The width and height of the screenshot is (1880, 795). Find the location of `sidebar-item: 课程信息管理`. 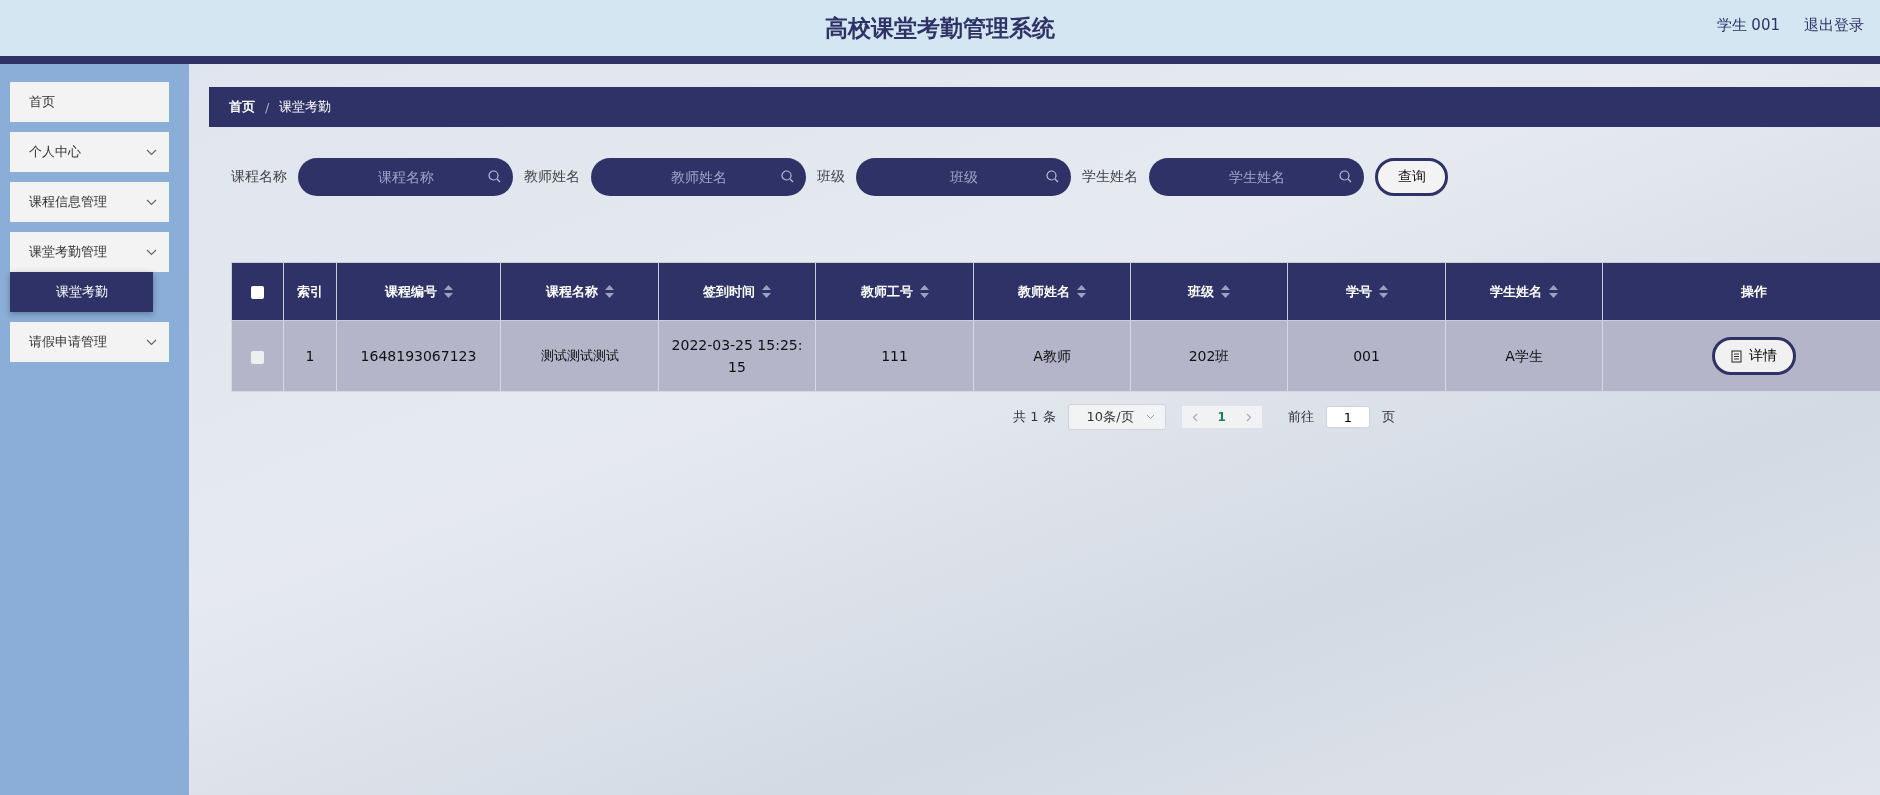

sidebar-item: 课程信息管理 is located at coordinates (89, 202).